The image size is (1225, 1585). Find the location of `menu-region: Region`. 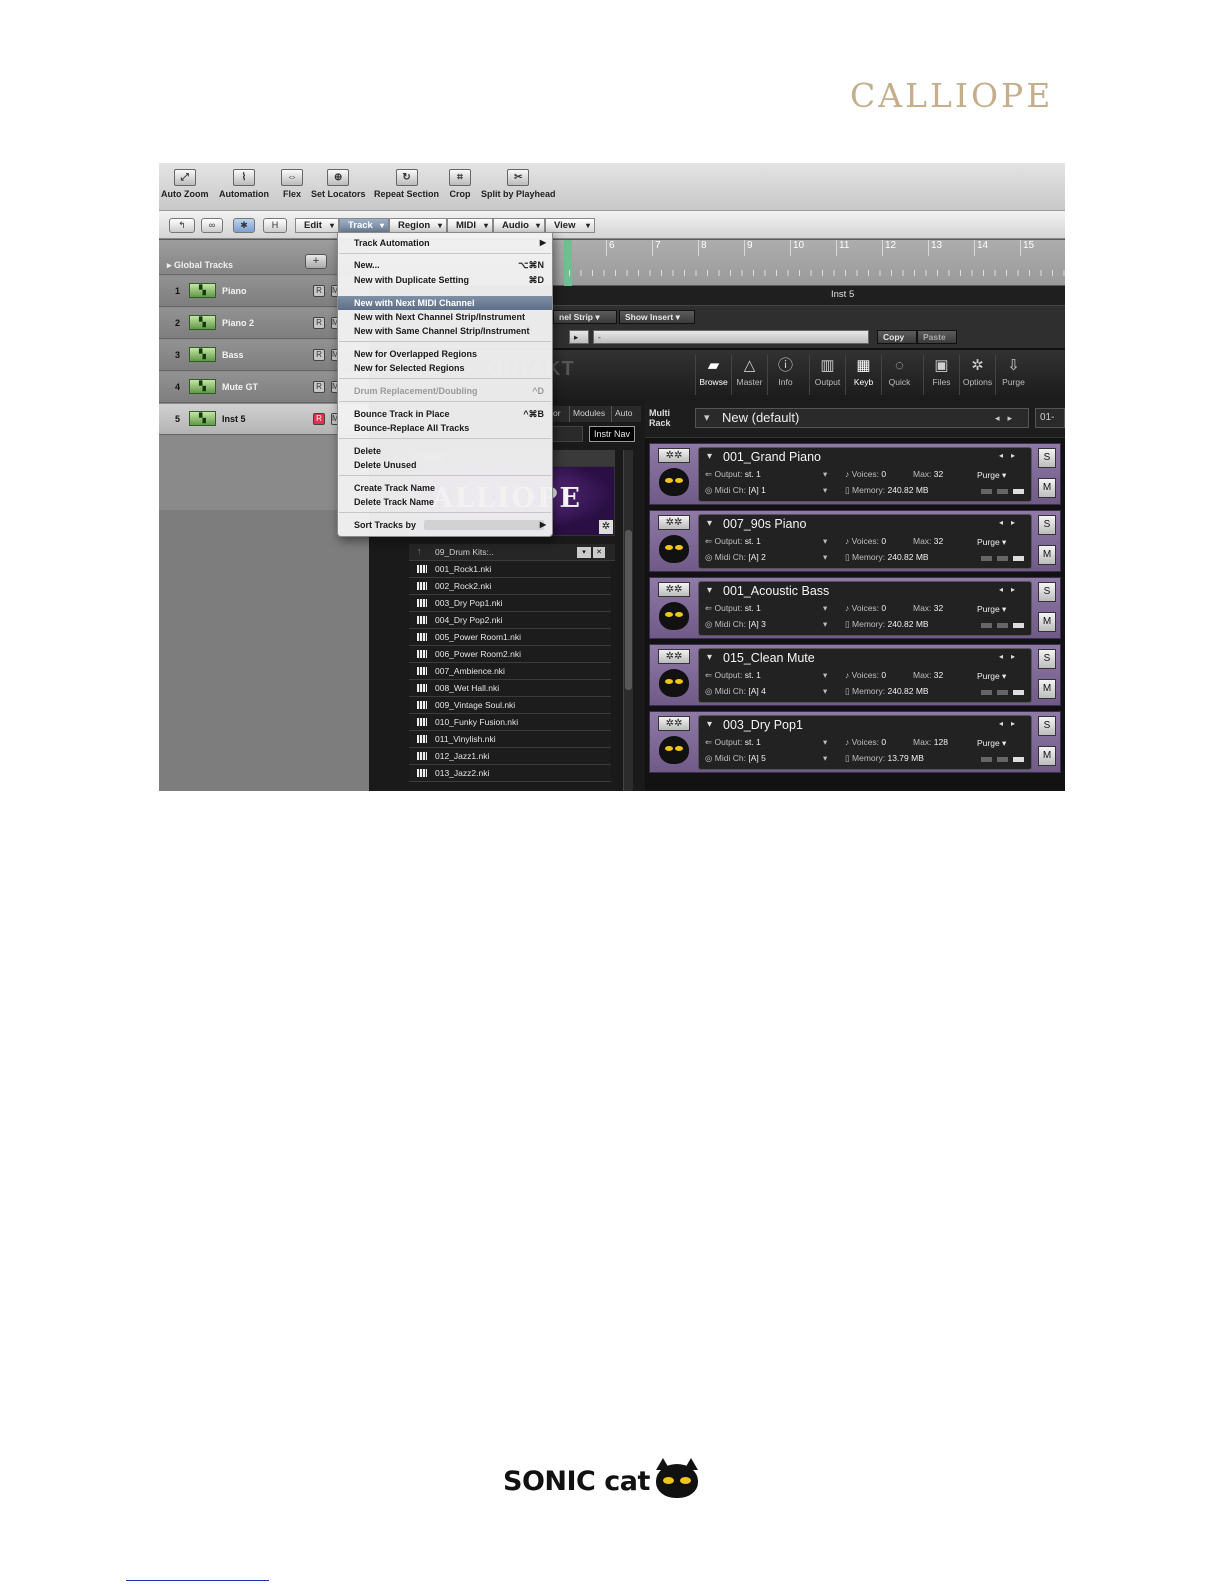

menu-region: Region is located at coordinates (418, 225).